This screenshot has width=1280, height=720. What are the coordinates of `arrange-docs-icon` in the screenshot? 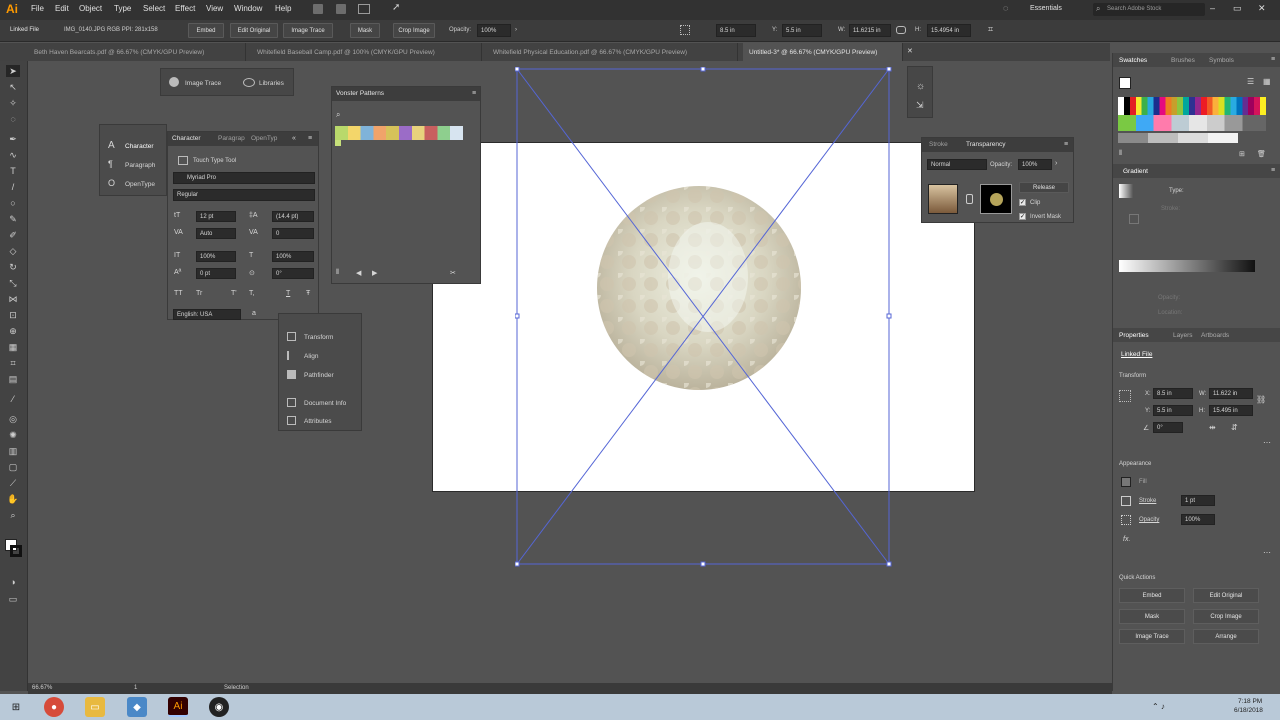 It's located at (364, 9).